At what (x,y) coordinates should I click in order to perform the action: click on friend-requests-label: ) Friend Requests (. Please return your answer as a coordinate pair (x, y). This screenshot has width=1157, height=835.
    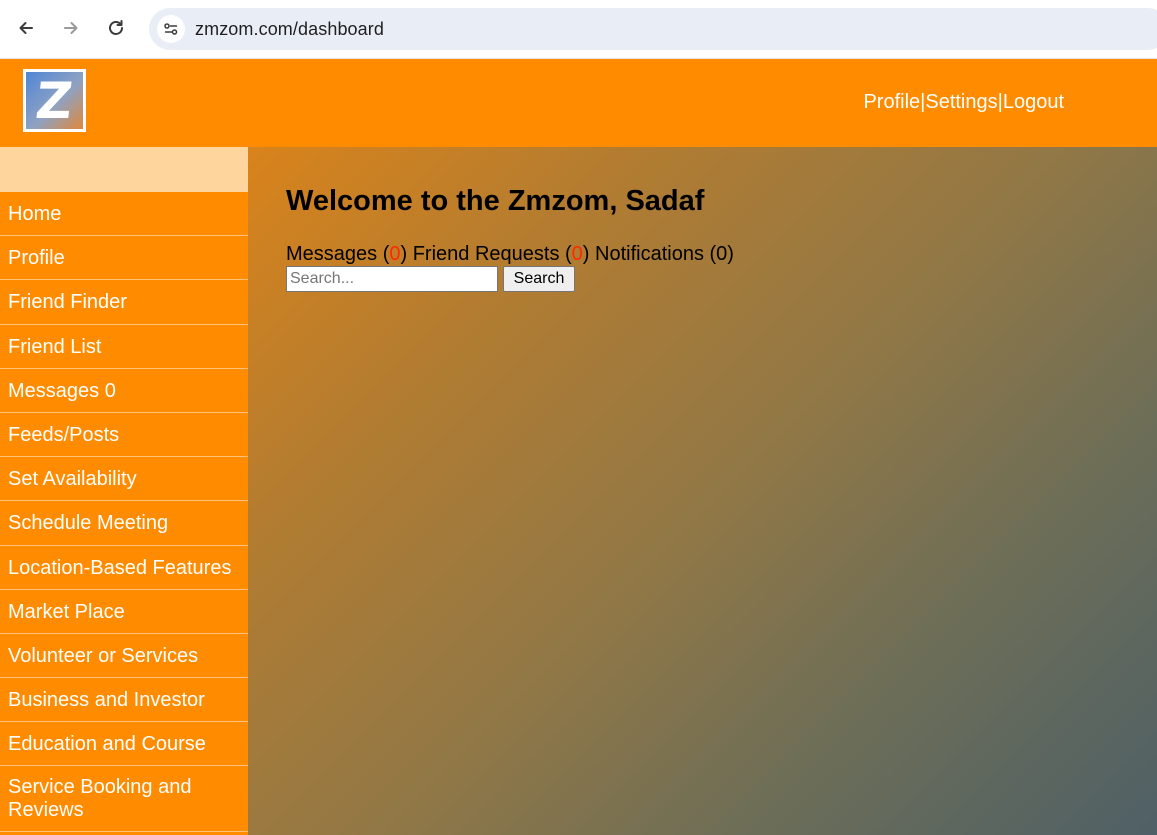
    Looking at the image, I should click on (486, 254).